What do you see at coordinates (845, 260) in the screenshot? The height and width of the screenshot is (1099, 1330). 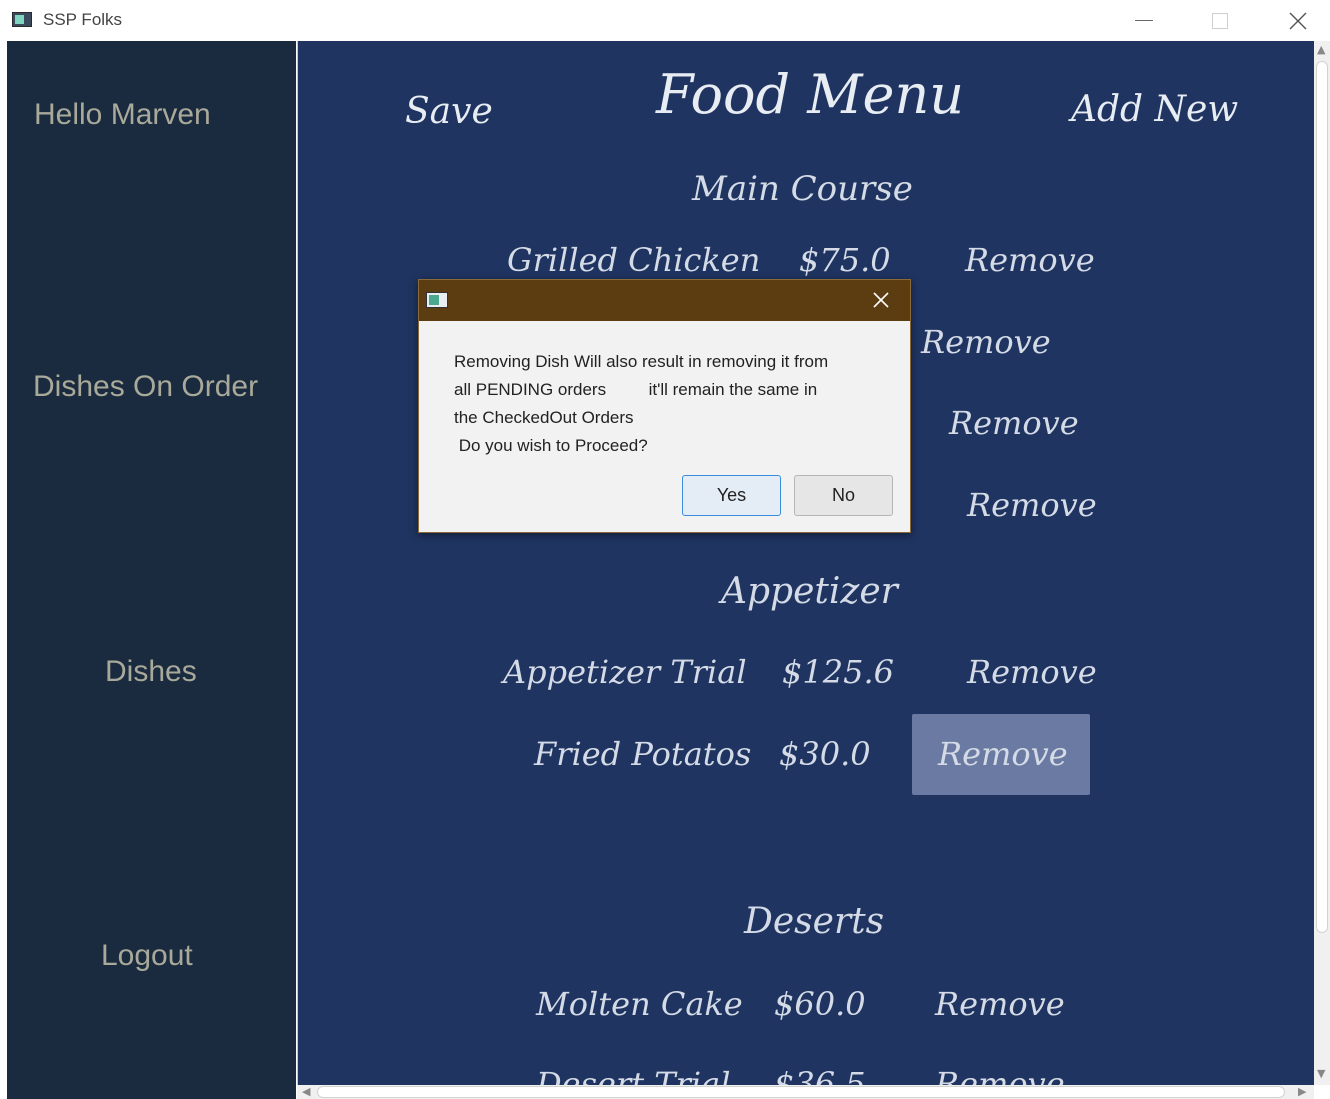 I see `dish-price: $75.0` at bounding box center [845, 260].